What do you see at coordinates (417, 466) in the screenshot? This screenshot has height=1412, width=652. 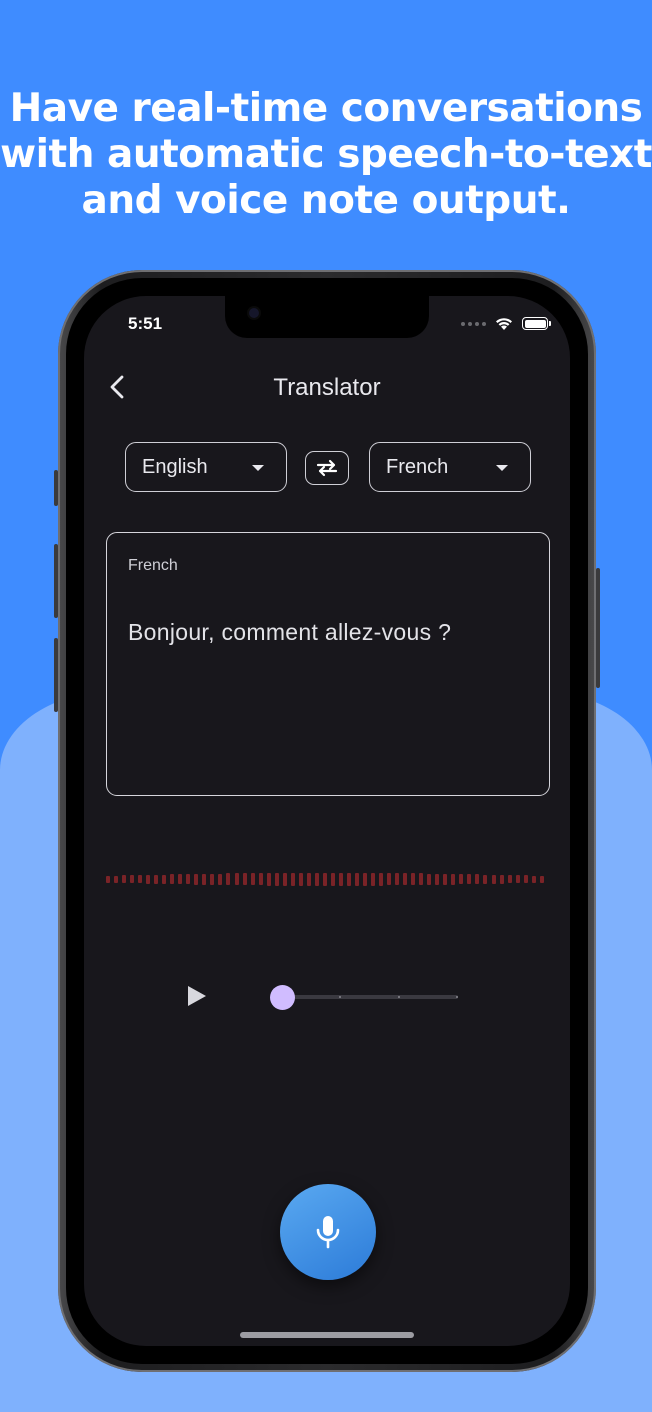 I see `target-language-label: French` at bounding box center [417, 466].